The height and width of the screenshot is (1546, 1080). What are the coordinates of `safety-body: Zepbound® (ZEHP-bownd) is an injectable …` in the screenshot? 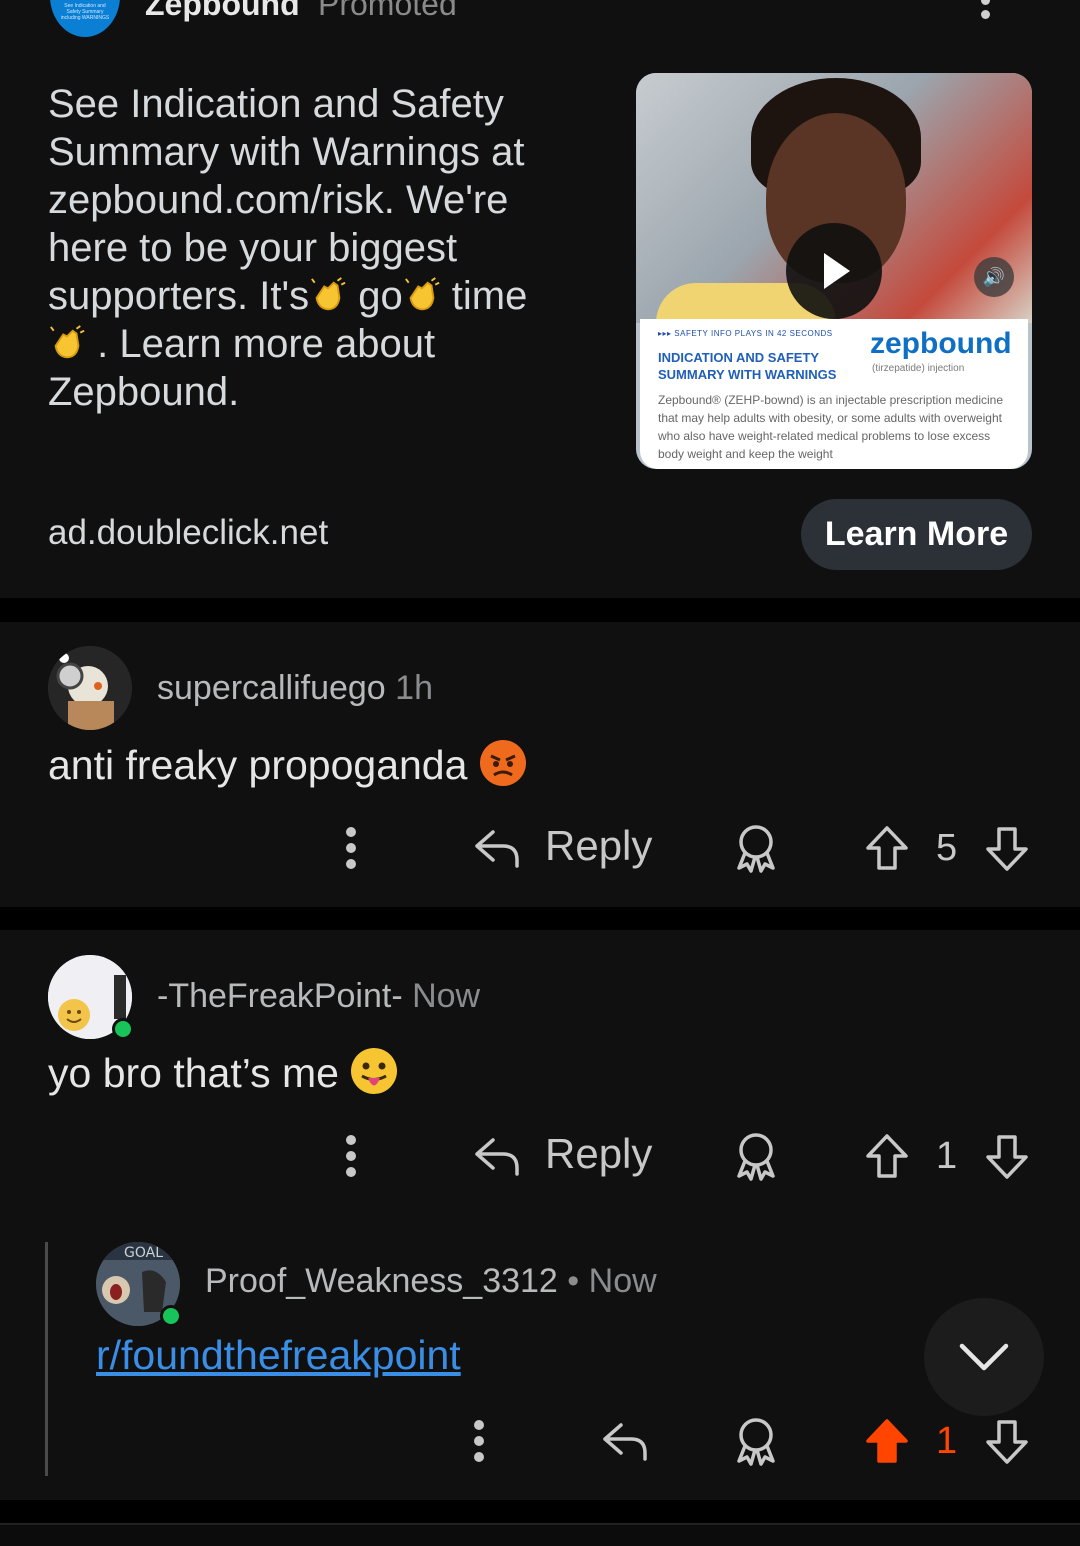 It's located at (831, 427).